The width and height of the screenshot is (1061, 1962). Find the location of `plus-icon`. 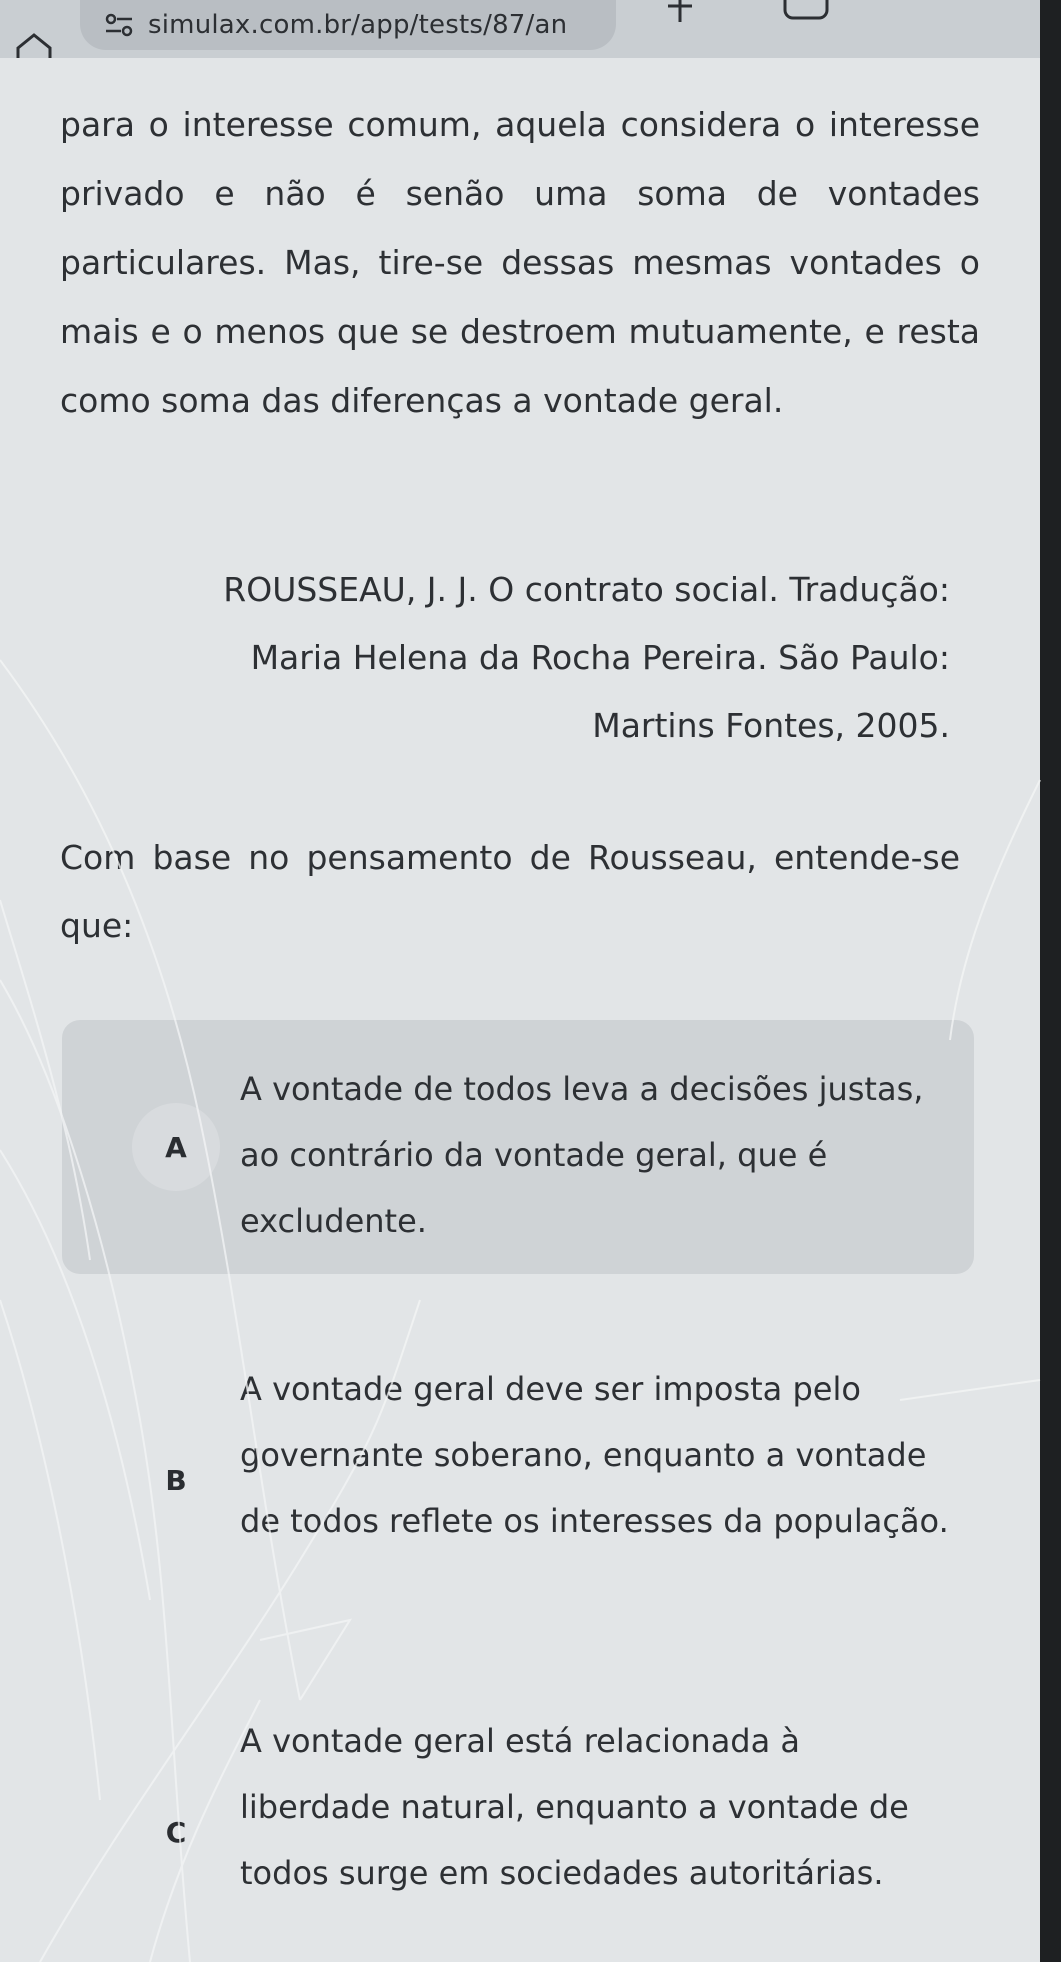

plus-icon is located at coordinates (680, 12).